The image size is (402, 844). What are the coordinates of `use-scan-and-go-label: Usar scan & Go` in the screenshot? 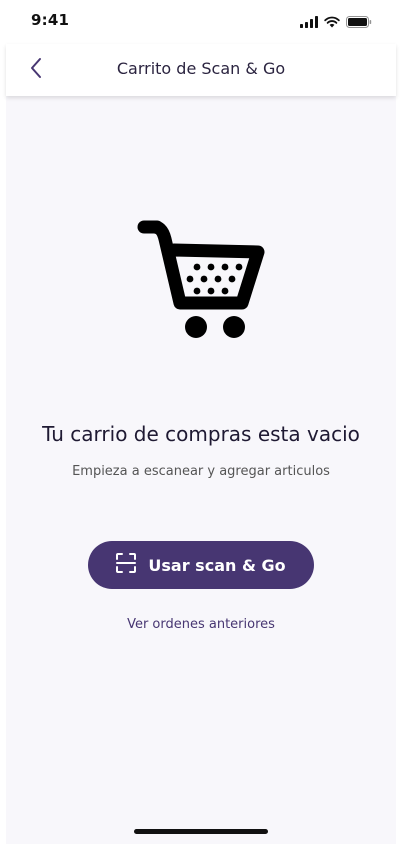 It's located at (217, 565).